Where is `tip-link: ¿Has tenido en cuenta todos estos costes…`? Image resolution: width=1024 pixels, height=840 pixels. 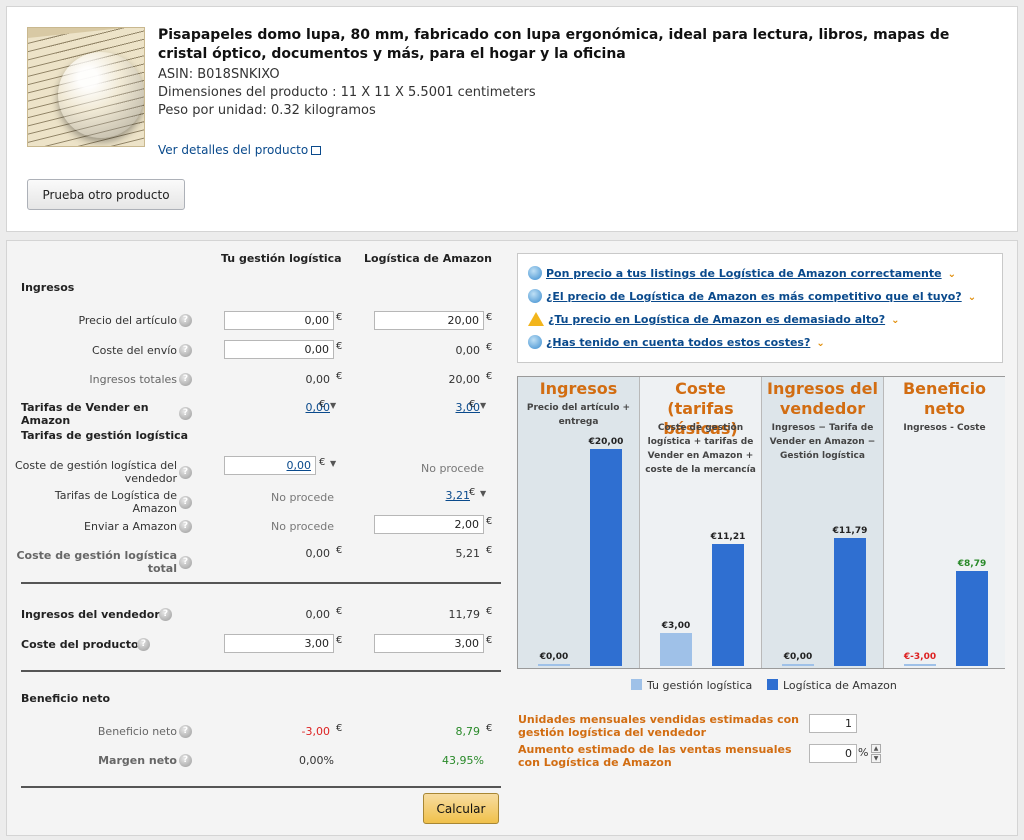 tip-link: ¿Has tenido en cuenta todos estos costes… is located at coordinates (676, 342).